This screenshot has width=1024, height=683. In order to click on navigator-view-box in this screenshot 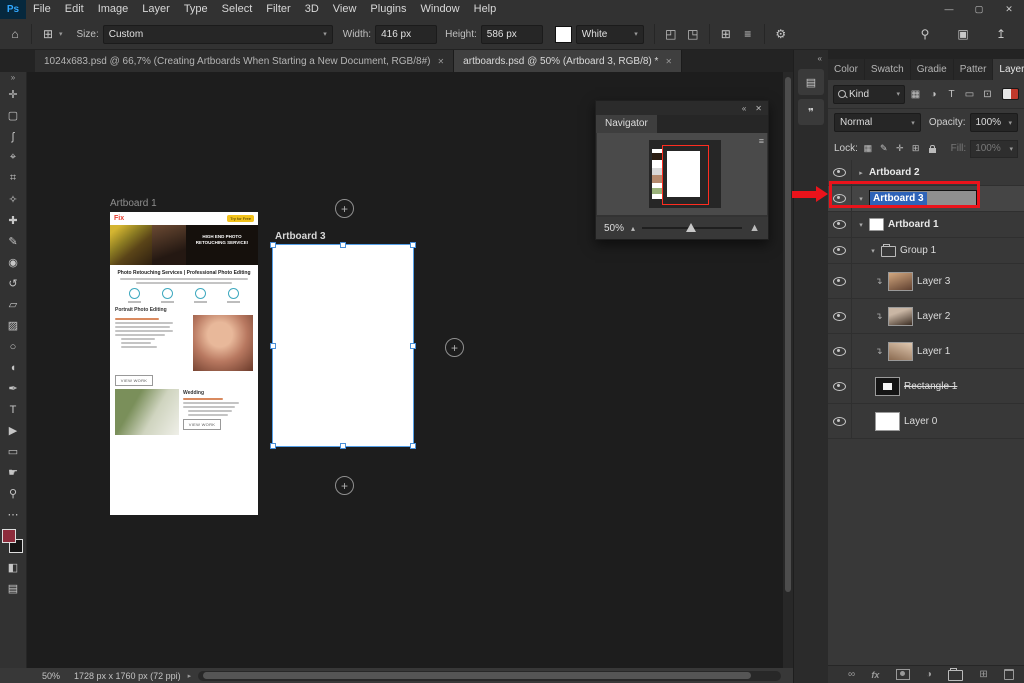, I will do `click(685, 175)`.